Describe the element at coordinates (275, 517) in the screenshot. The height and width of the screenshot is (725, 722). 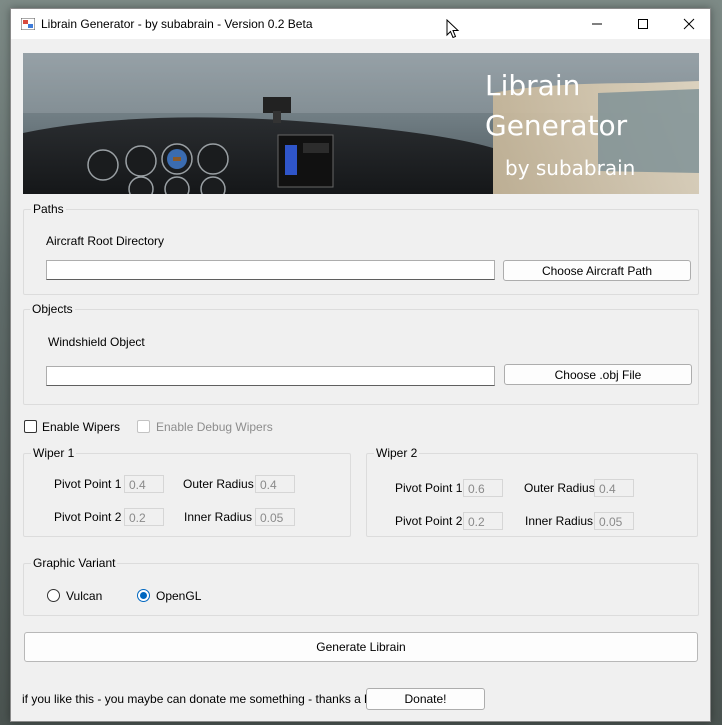
I see `wiper1-inner-field: 0.05` at that location.